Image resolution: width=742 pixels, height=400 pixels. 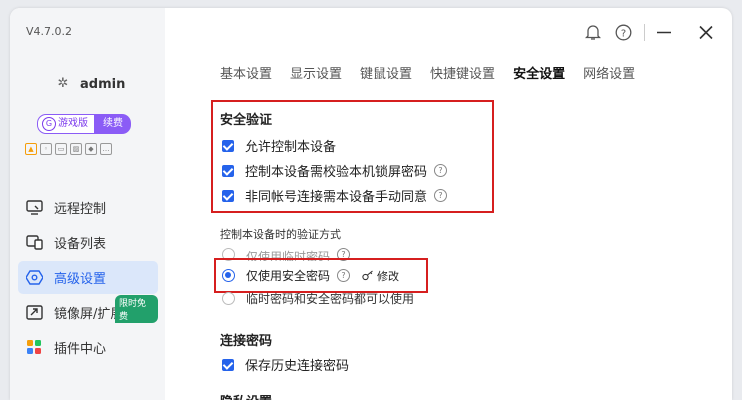 I want to click on settings-tabs: 基本设置 显示设置 键鼠设置 快捷键设置 安全设置 网络设置, so click(x=436, y=74).